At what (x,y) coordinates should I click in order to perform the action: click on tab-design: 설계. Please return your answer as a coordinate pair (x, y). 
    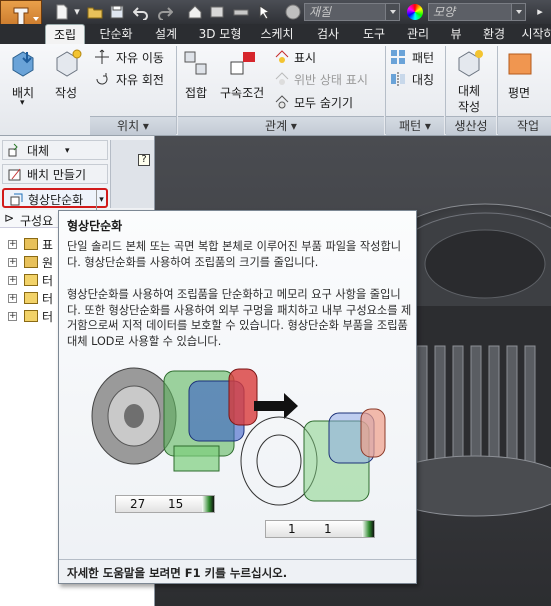
    Looking at the image, I should click on (166, 34).